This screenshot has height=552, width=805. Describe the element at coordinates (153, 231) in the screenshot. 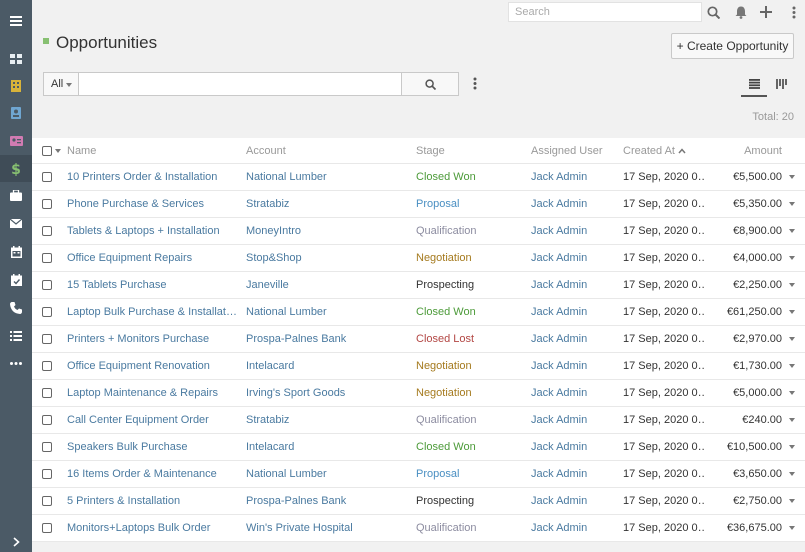

I see `opportunity-name-link: Tablets & Laptops + Installation` at that location.